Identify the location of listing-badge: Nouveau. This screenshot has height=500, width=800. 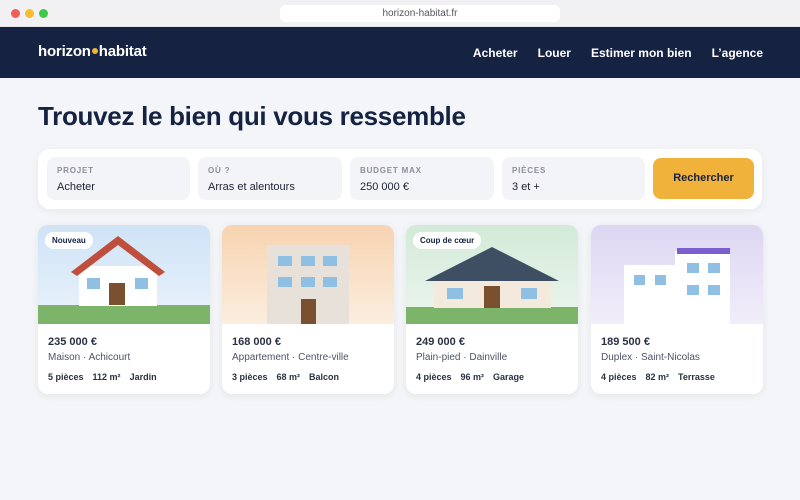
(69, 240).